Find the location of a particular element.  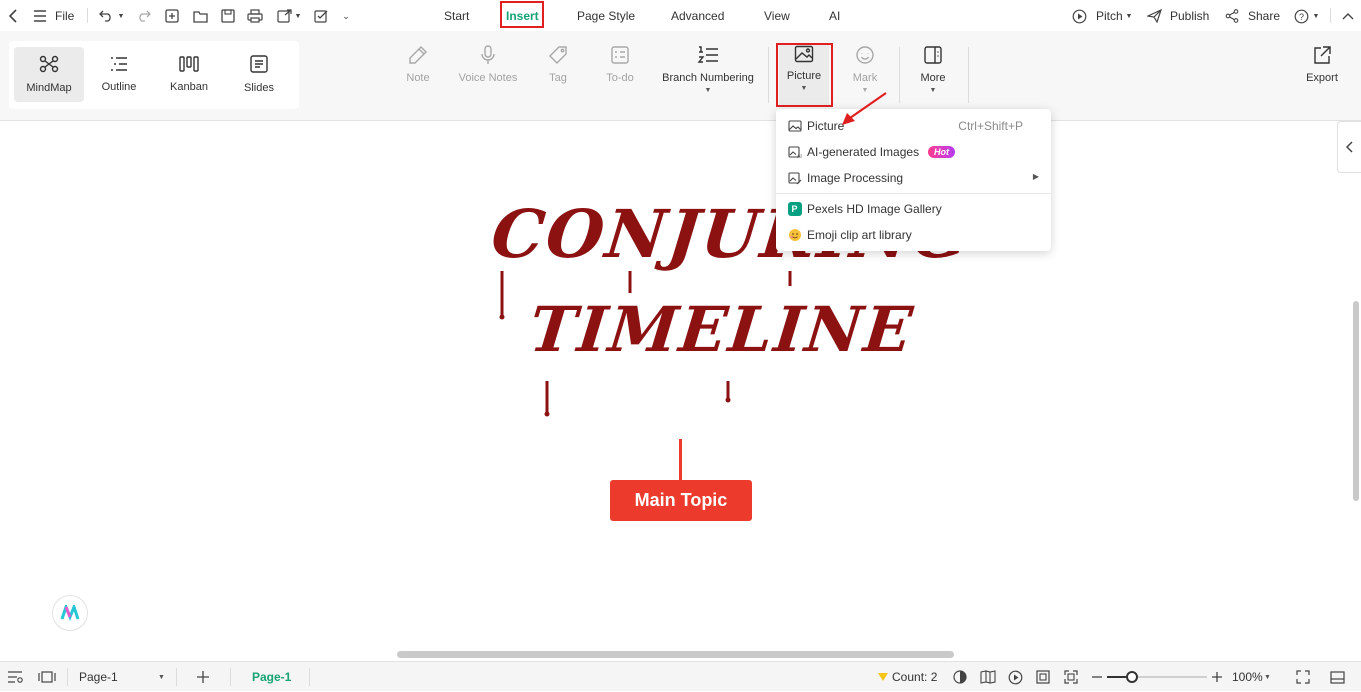

mark-label: Mark is located at coordinates (865, 78).